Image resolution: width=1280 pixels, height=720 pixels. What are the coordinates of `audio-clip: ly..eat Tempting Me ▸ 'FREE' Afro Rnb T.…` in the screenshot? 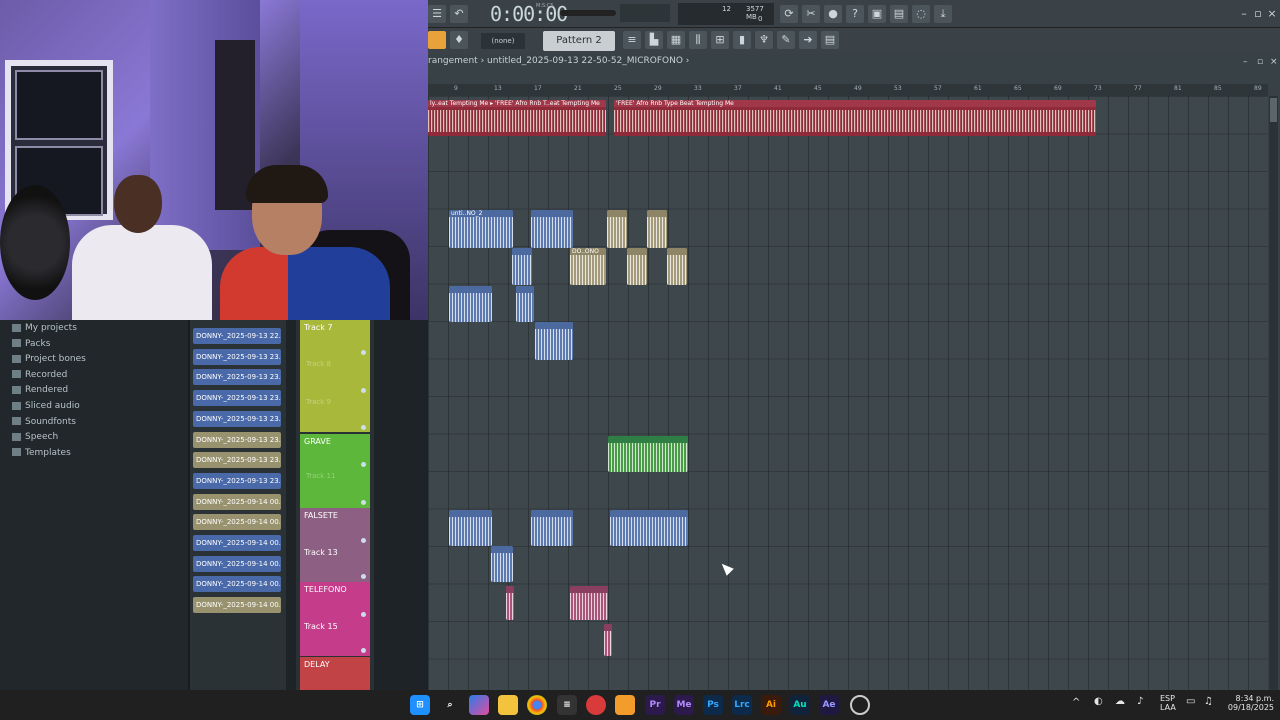 It's located at (517, 118).